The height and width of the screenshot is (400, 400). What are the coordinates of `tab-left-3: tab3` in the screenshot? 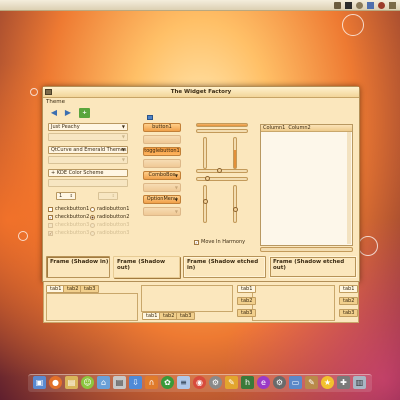 It's located at (247, 313).